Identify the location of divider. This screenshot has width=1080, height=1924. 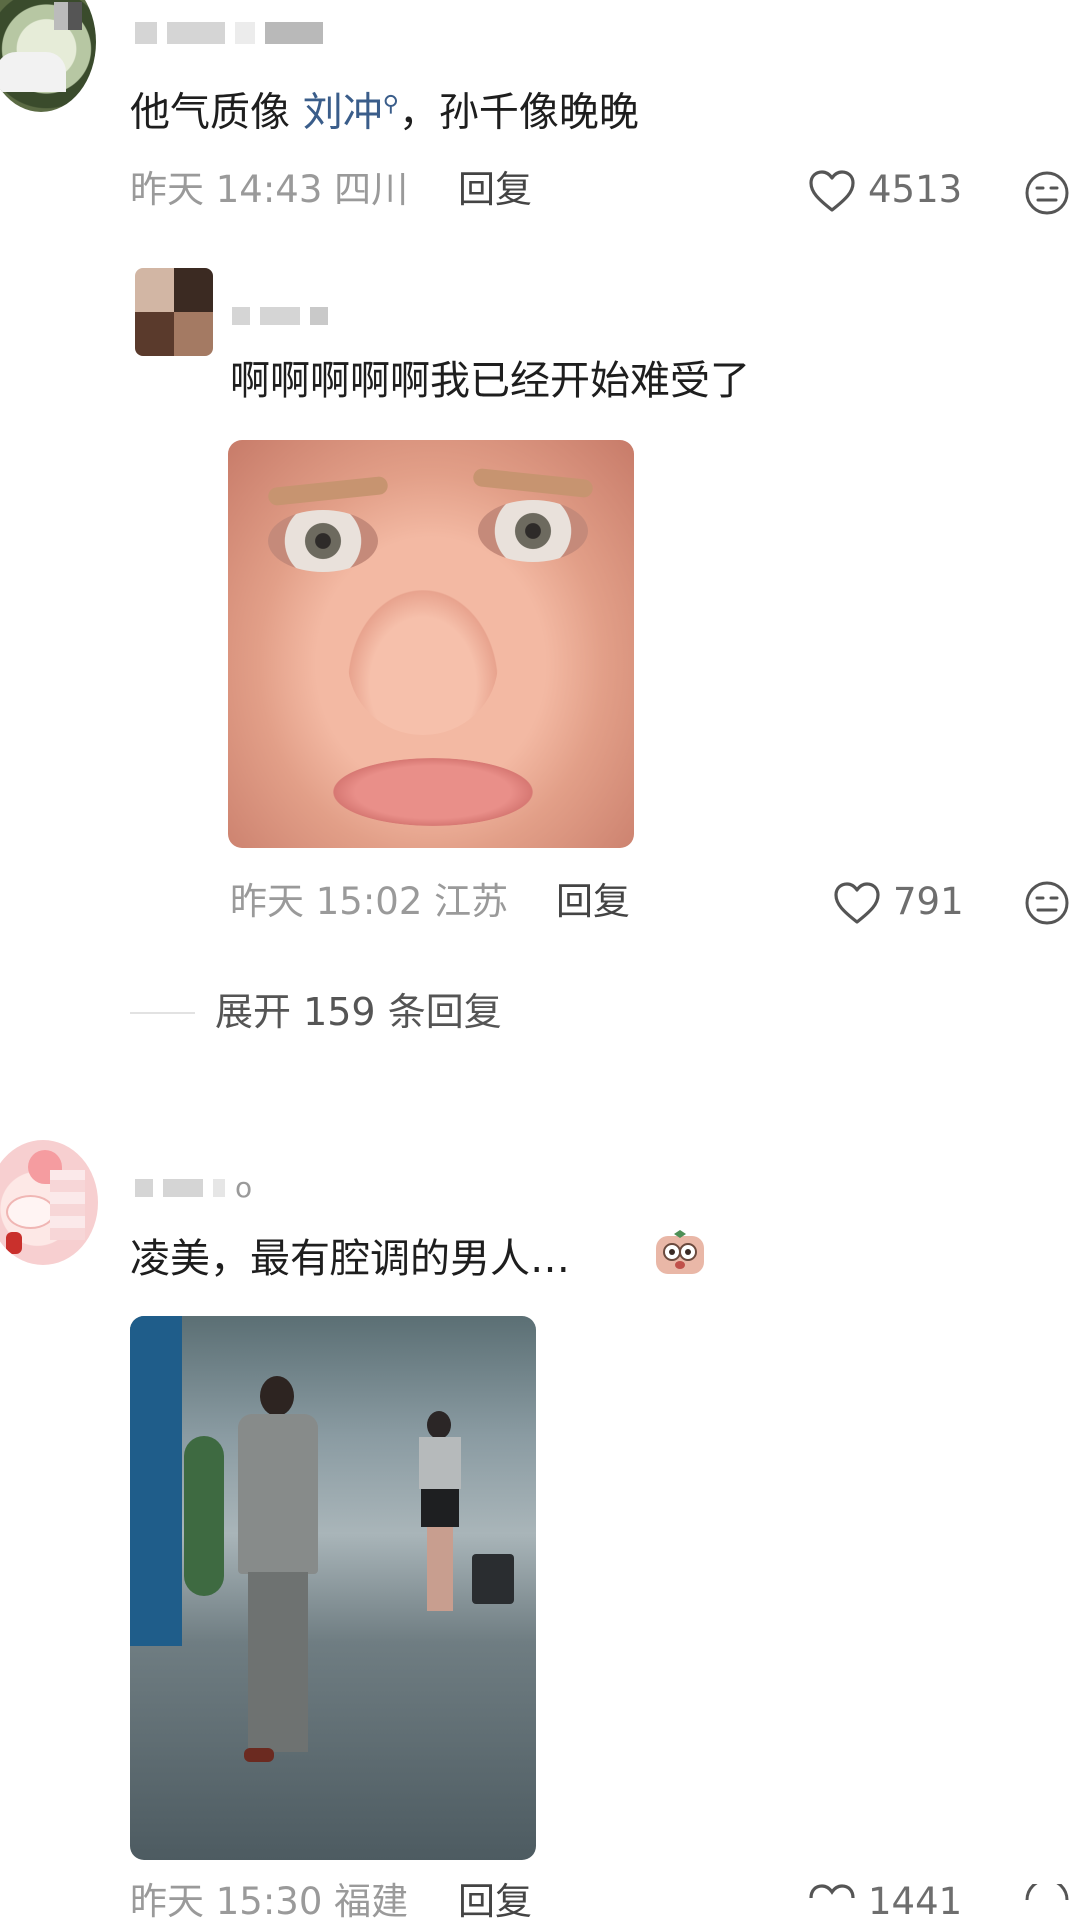
(162, 1013).